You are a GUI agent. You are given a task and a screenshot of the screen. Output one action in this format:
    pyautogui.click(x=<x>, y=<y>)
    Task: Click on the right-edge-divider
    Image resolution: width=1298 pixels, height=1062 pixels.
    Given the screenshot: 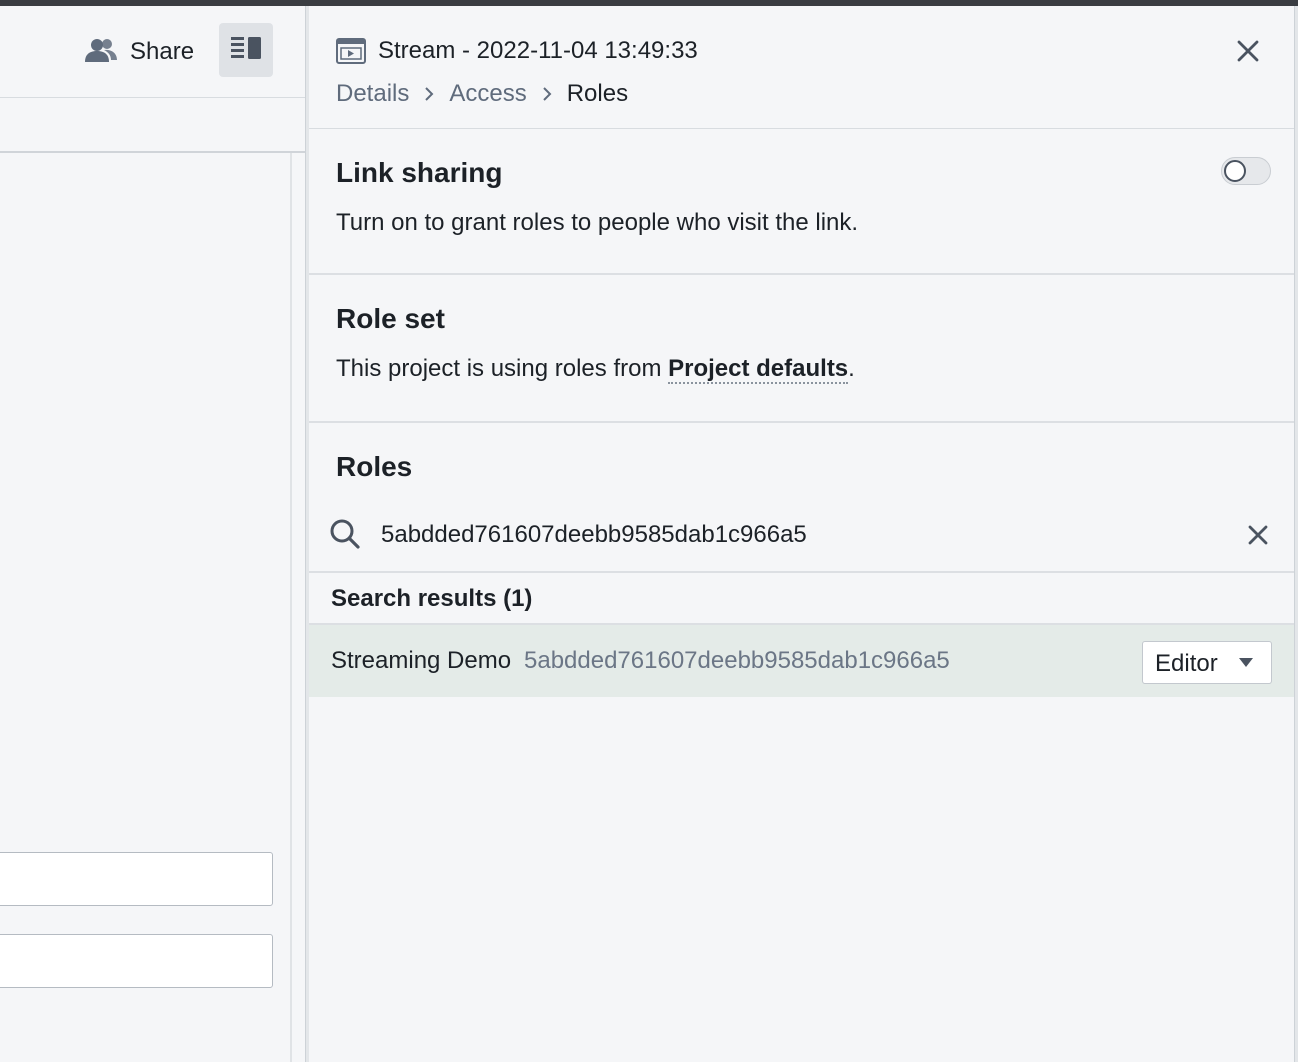 What is the action you would take?
    pyautogui.click(x=1296, y=534)
    